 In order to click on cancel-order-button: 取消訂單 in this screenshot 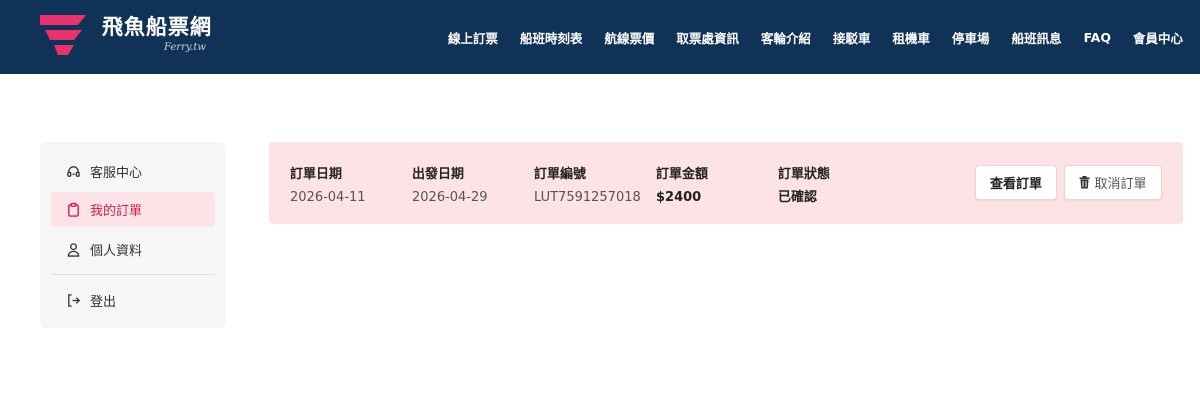, I will do `click(1113, 182)`.